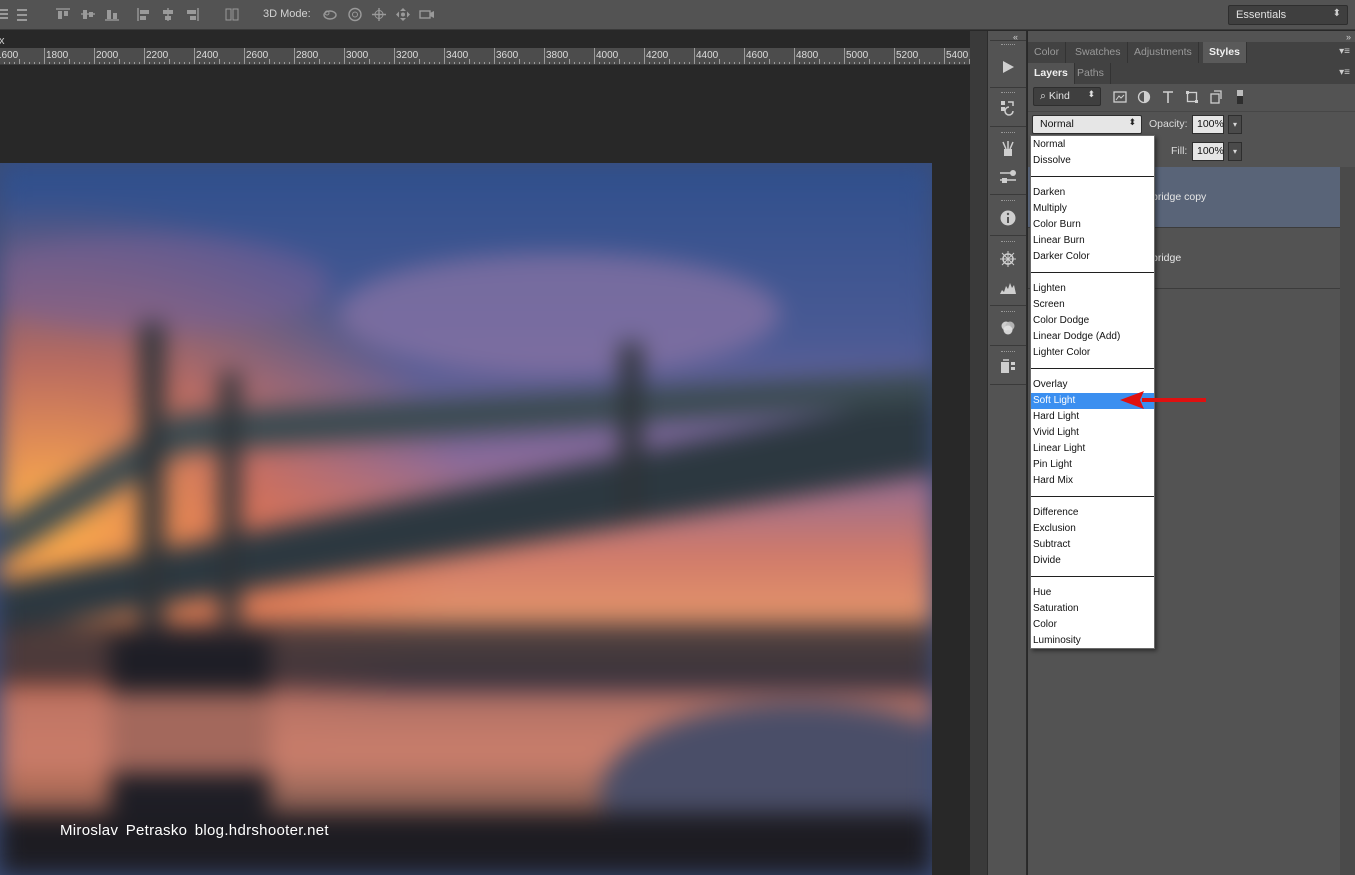 Image resolution: width=1355 pixels, height=875 pixels. Describe the element at coordinates (1216, 97) in the screenshot. I see `filter-smart-object-icon` at that location.